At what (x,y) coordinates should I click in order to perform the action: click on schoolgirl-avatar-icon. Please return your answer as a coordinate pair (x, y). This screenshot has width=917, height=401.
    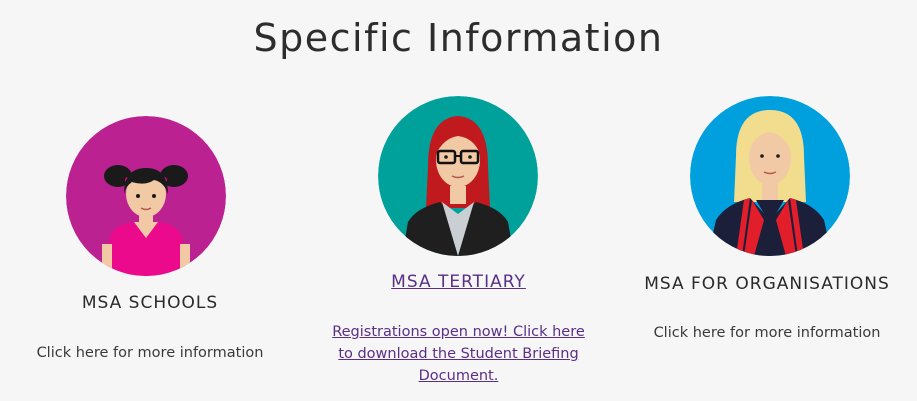
    Looking at the image, I should click on (146, 196).